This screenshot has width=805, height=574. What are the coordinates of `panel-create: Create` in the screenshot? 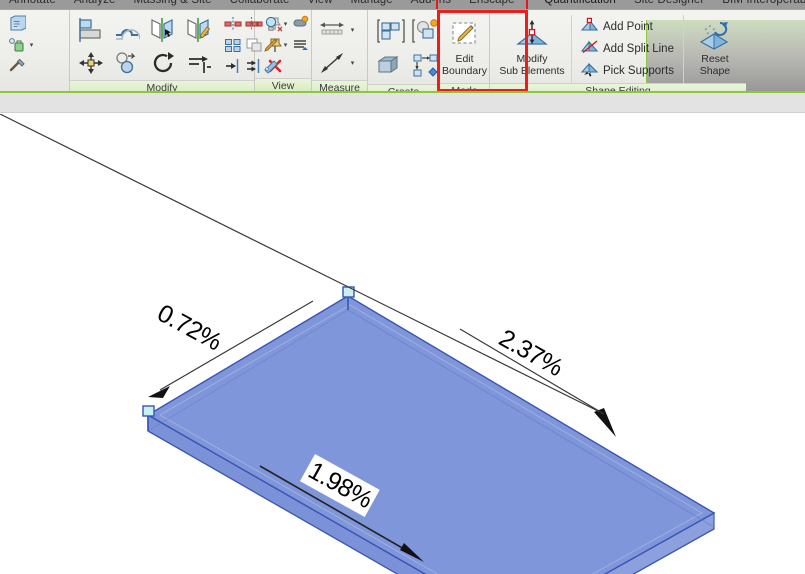 It's located at (404, 50).